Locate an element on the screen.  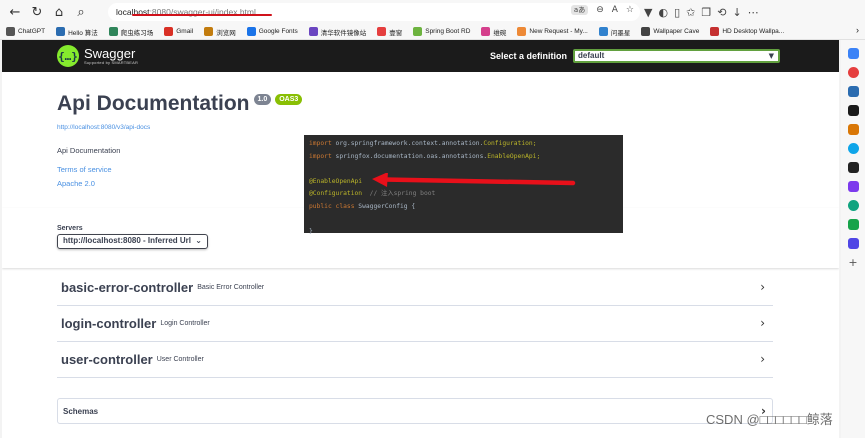
bookmark-item: 清华软件镜像站 is located at coordinates (337, 32).